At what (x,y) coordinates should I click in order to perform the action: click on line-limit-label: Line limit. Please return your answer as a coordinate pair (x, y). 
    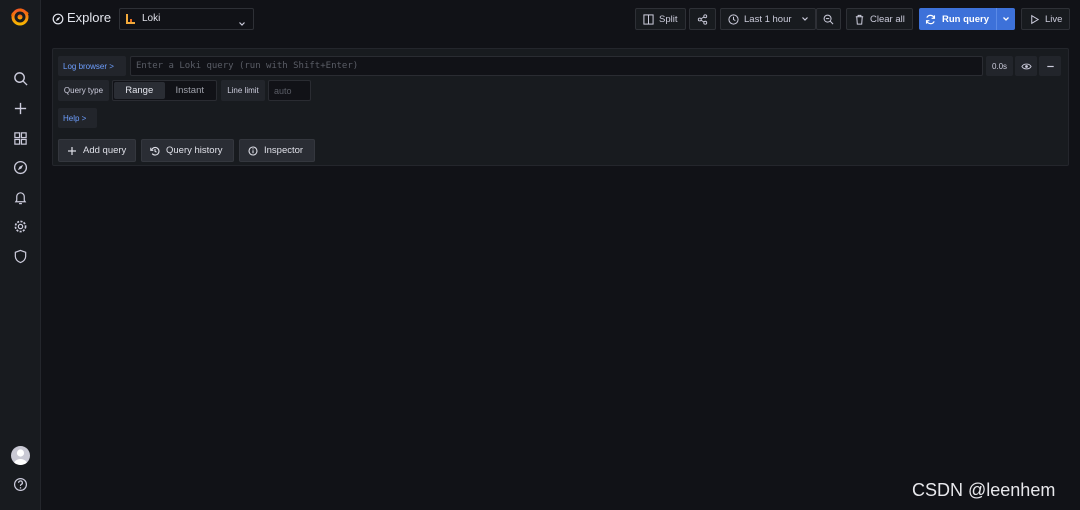
    Looking at the image, I should click on (243, 90).